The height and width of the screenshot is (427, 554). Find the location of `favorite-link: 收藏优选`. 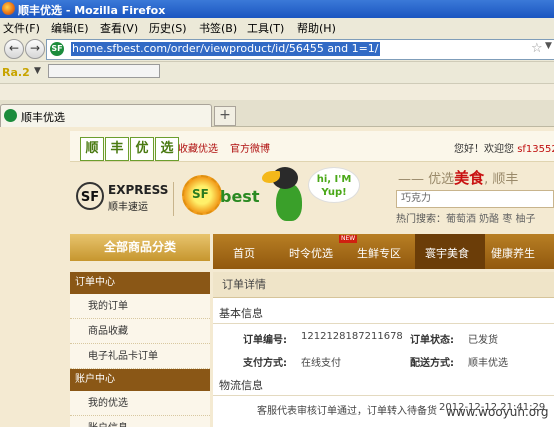

favorite-link: 收藏优选 is located at coordinates (198, 147).